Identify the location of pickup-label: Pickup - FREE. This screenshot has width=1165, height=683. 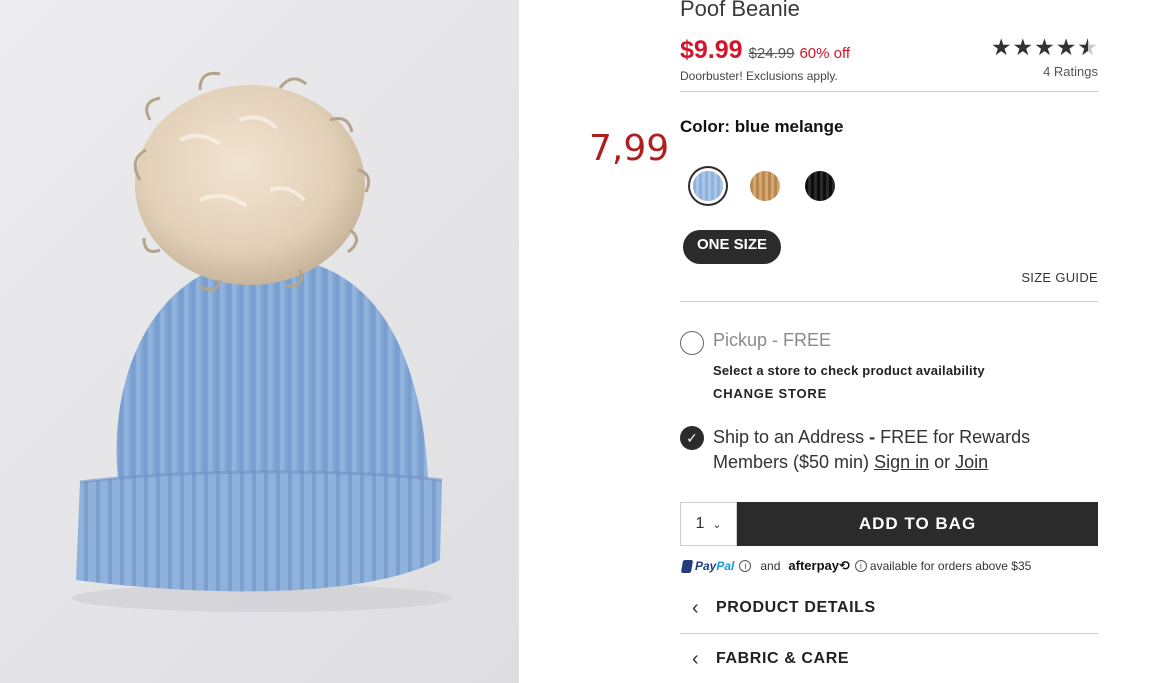
(772, 340).